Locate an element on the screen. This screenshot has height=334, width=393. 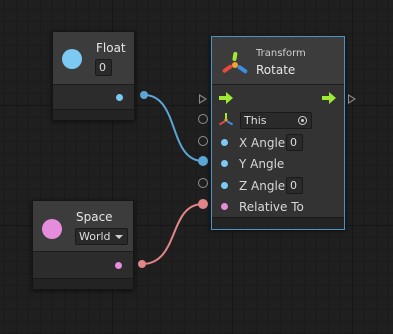
relative-to-type-dot is located at coordinates (224, 206).